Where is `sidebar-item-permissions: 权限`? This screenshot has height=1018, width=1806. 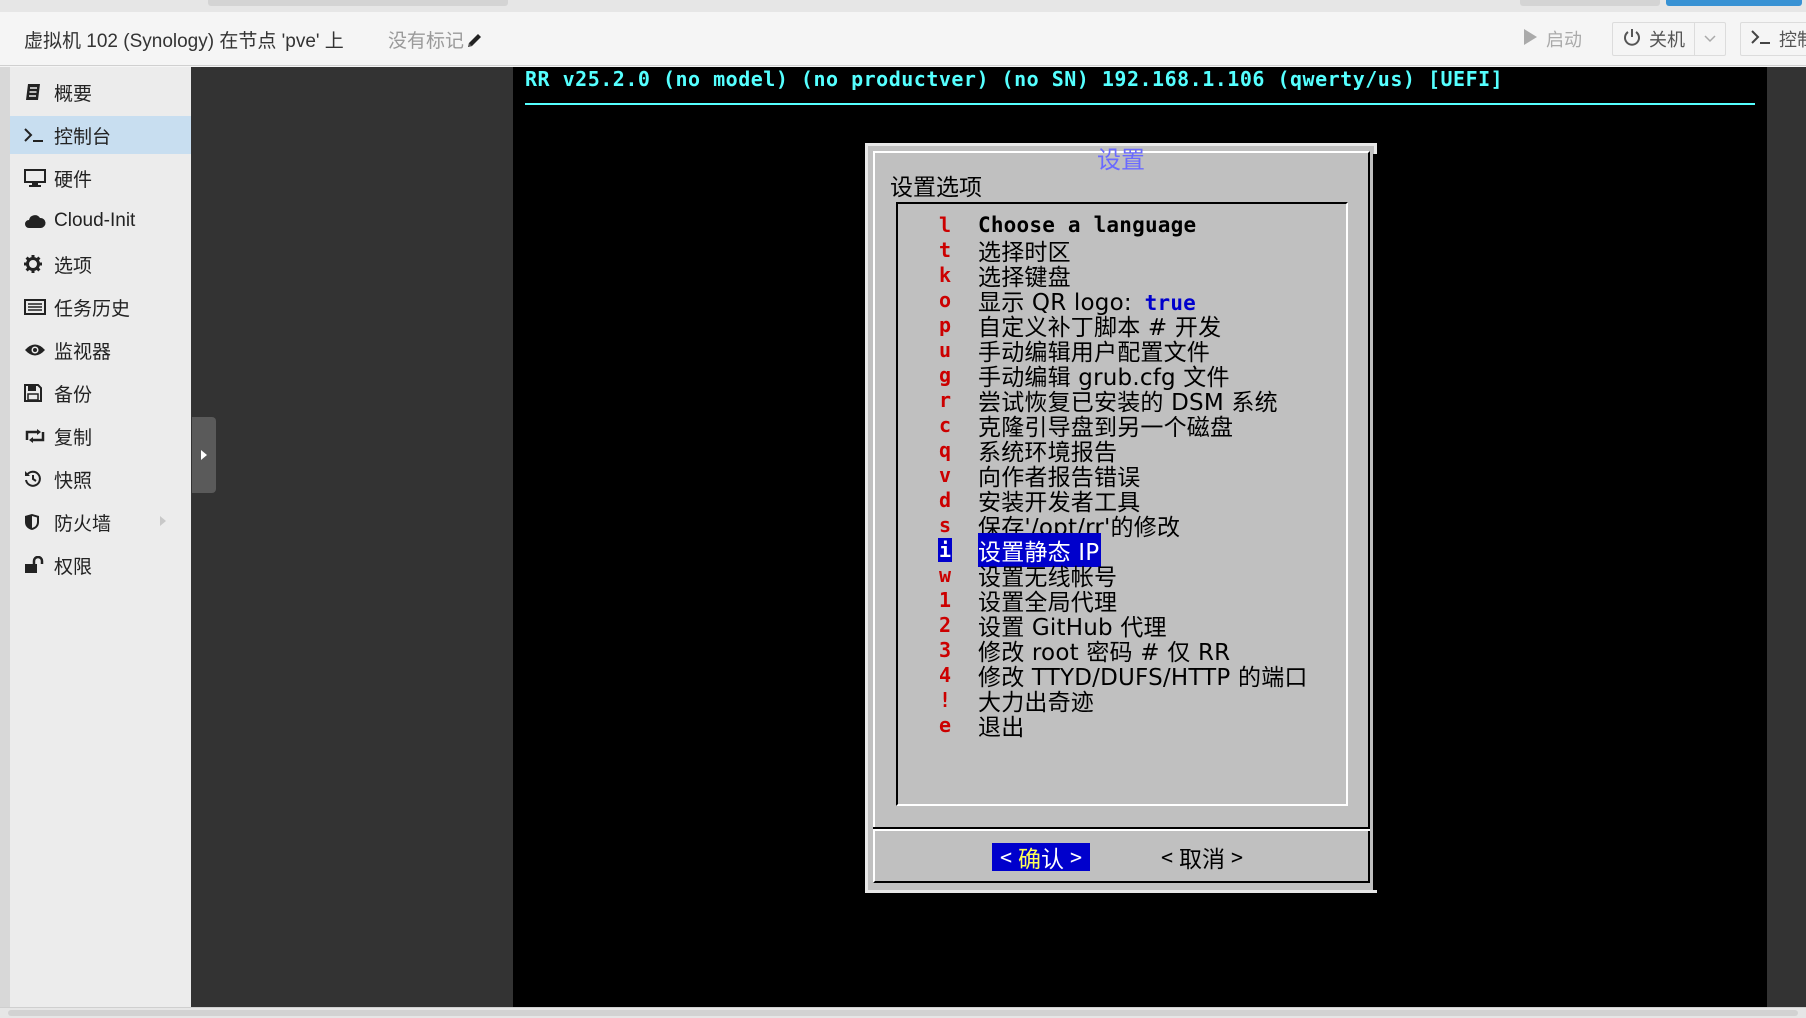 sidebar-item-permissions: 权限 is located at coordinates (100, 565).